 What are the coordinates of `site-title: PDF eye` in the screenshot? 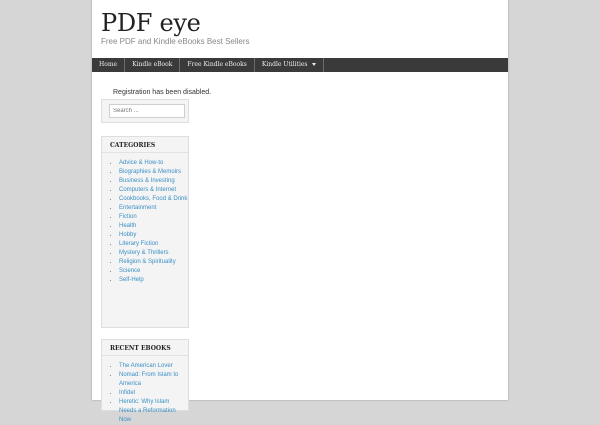 It's located at (151, 23).